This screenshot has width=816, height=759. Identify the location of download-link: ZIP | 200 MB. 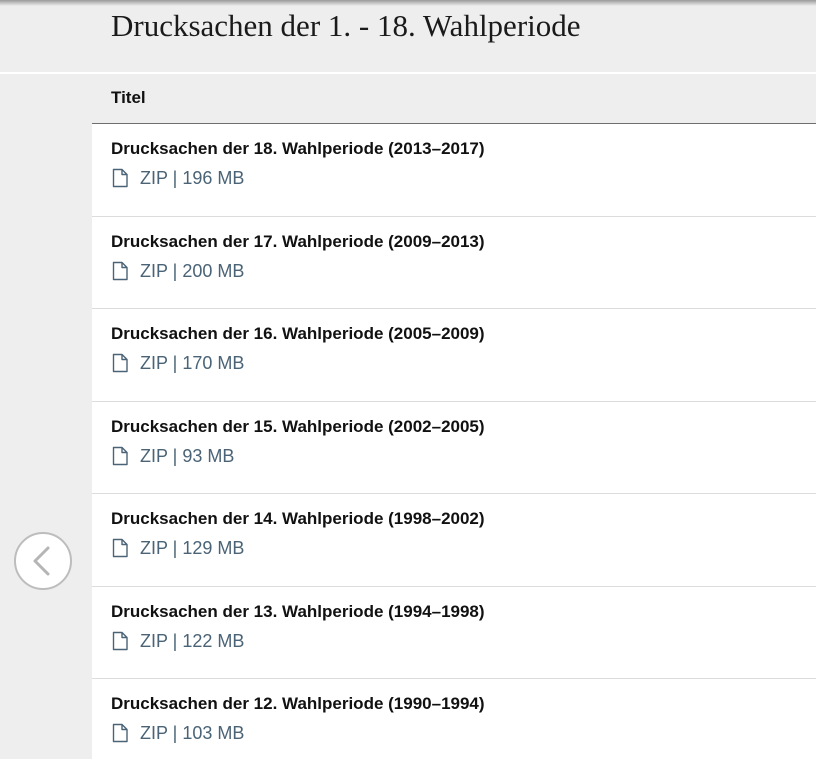
(177, 271).